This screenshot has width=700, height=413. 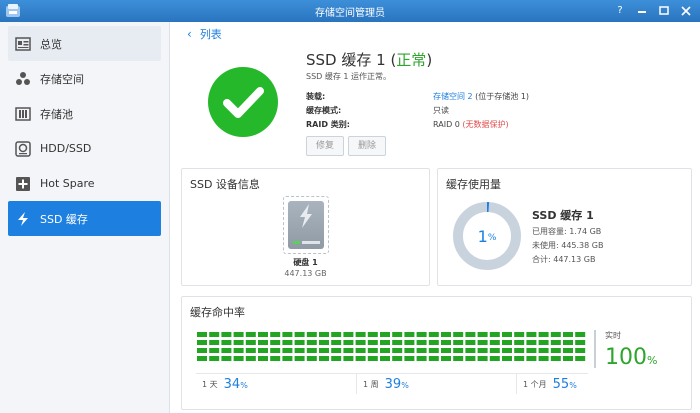 What do you see at coordinates (620, 11) in the screenshot?
I see `help-button: ?` at bounding box center [620, 11].